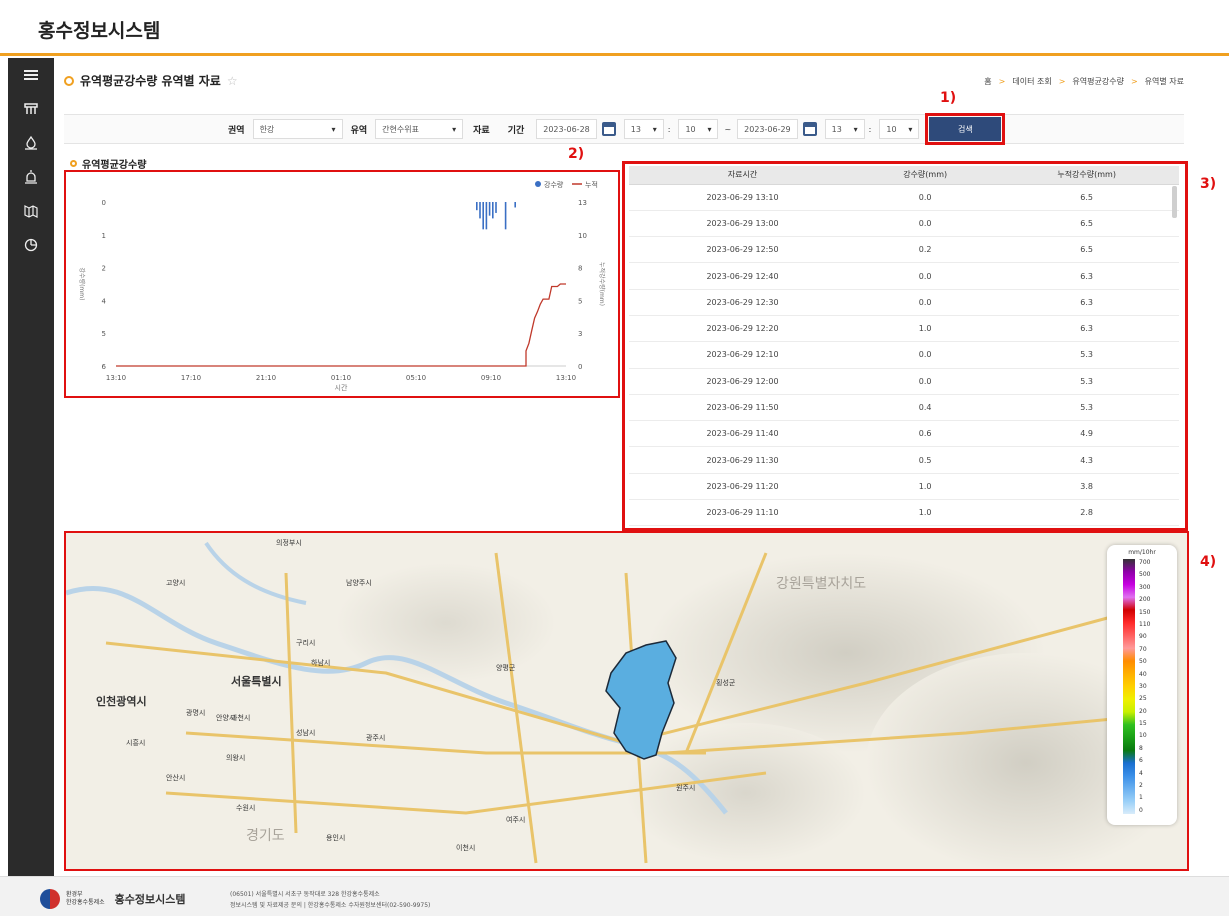  I want to click on end-date-input: 2023-06-29, so click(767, 129).